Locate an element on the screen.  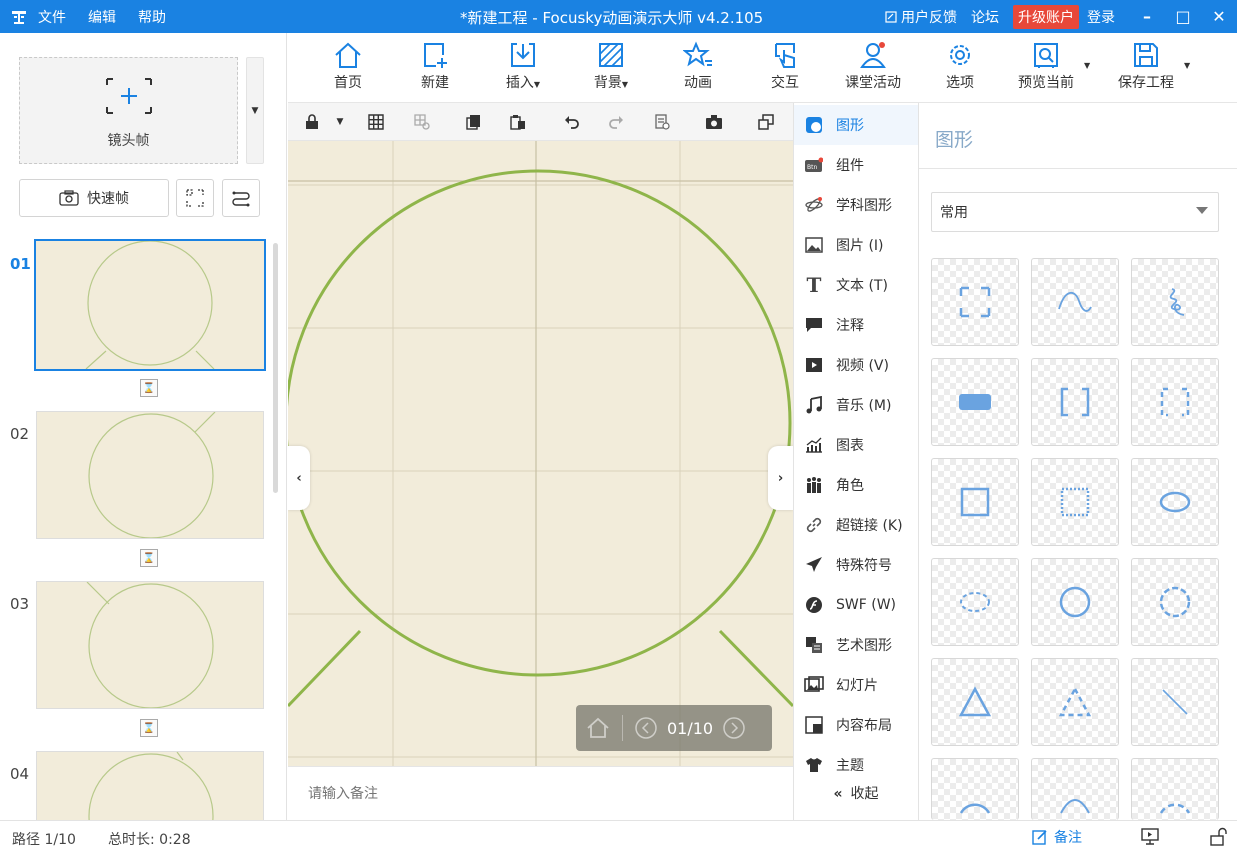
shape-tile-square is located at coordinates (975, 502).